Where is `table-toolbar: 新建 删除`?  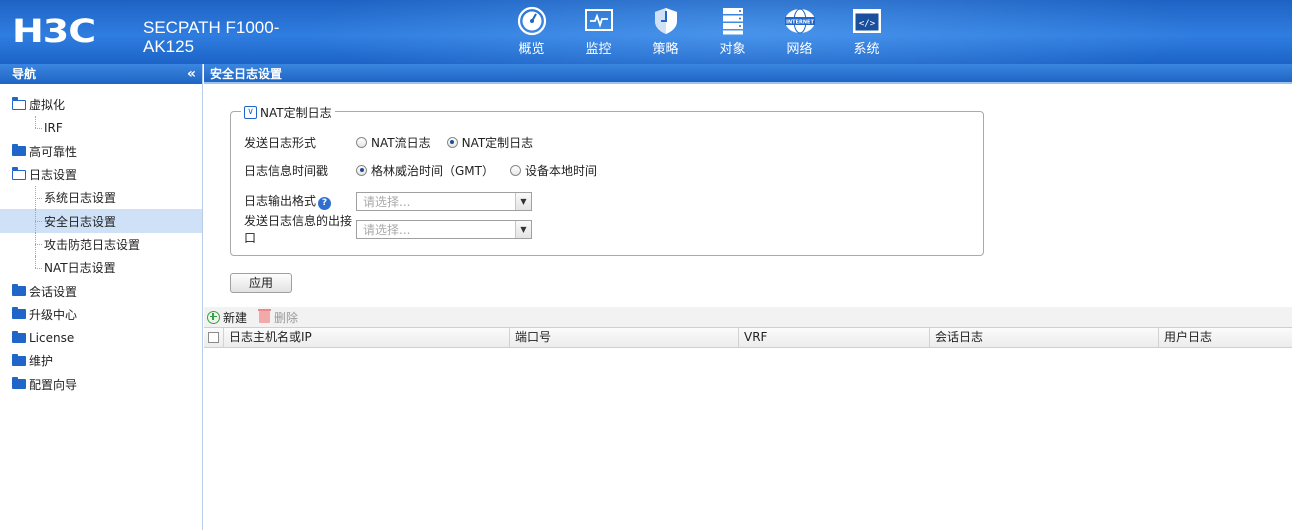 table-toolbar: 新建 删除 is located at coordinates (748, 317).